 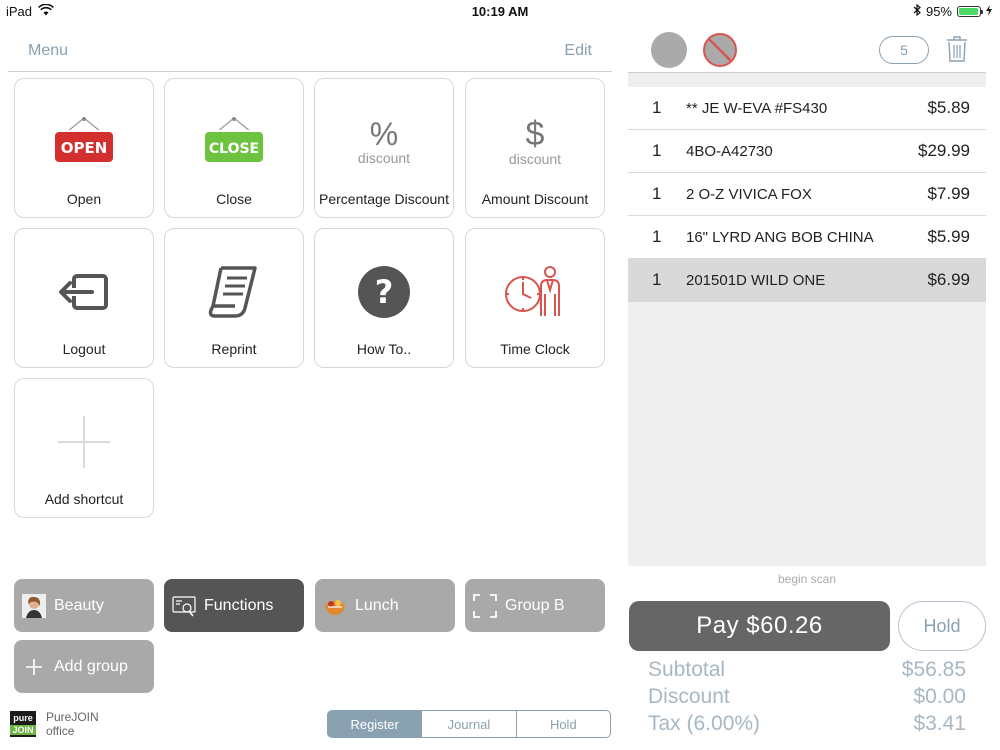 What do you see at coordinates (84, 349) in the screenshot?
I see `shortcut-label: Logout` at bounding box center [84, 349].